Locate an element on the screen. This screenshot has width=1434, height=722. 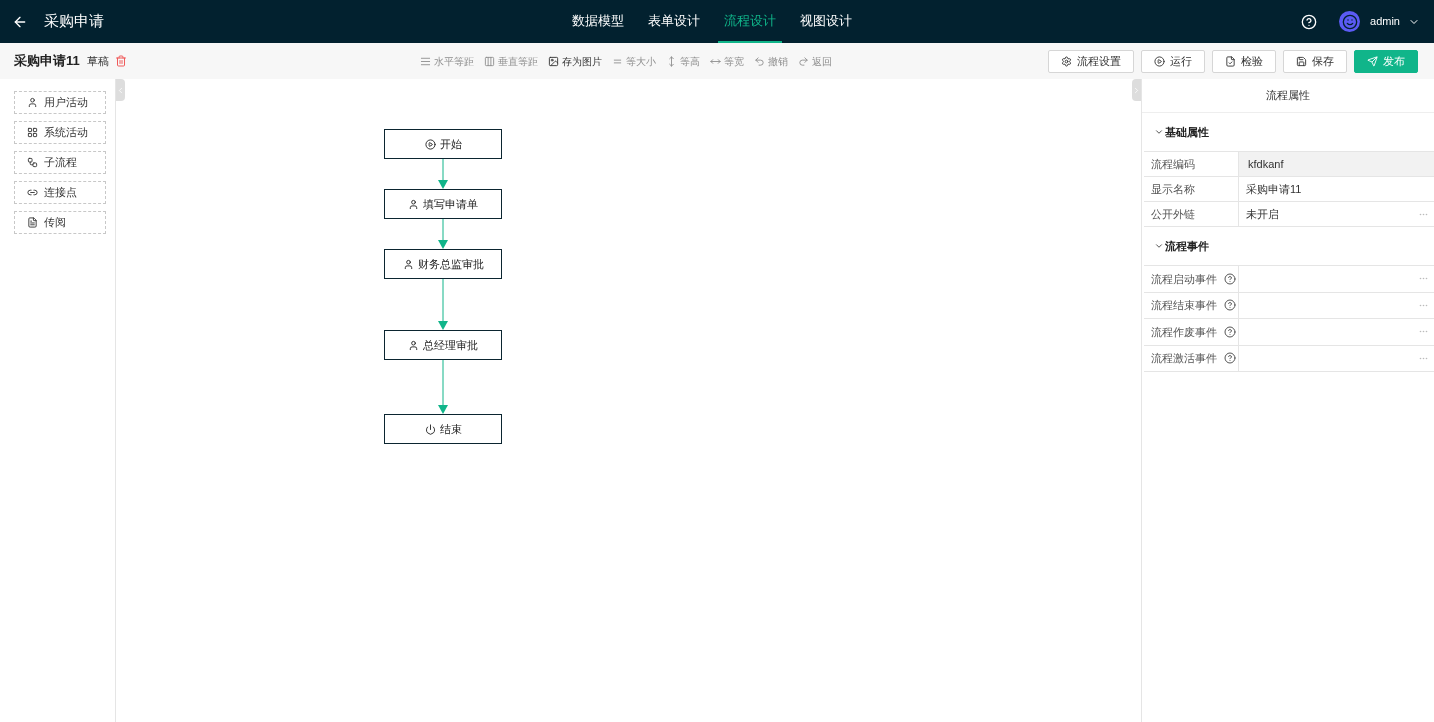
property-label: 显示名称 is located at coordinates (1173, 189).